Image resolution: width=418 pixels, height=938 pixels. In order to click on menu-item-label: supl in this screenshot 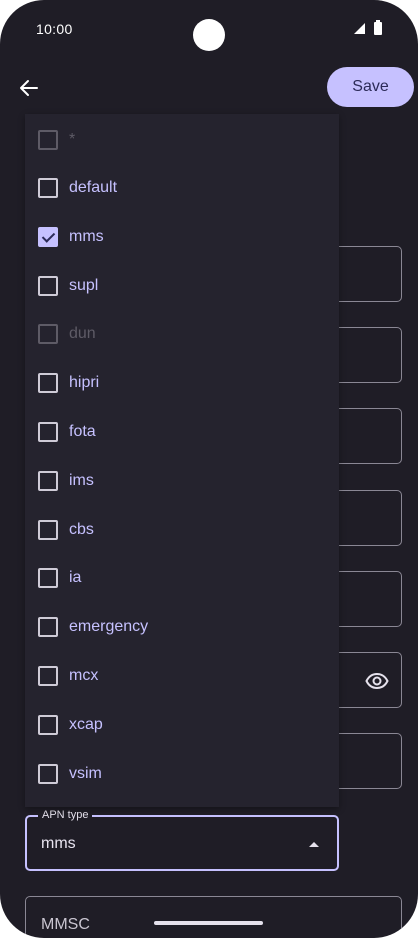, I will do `click(84, 285)`.